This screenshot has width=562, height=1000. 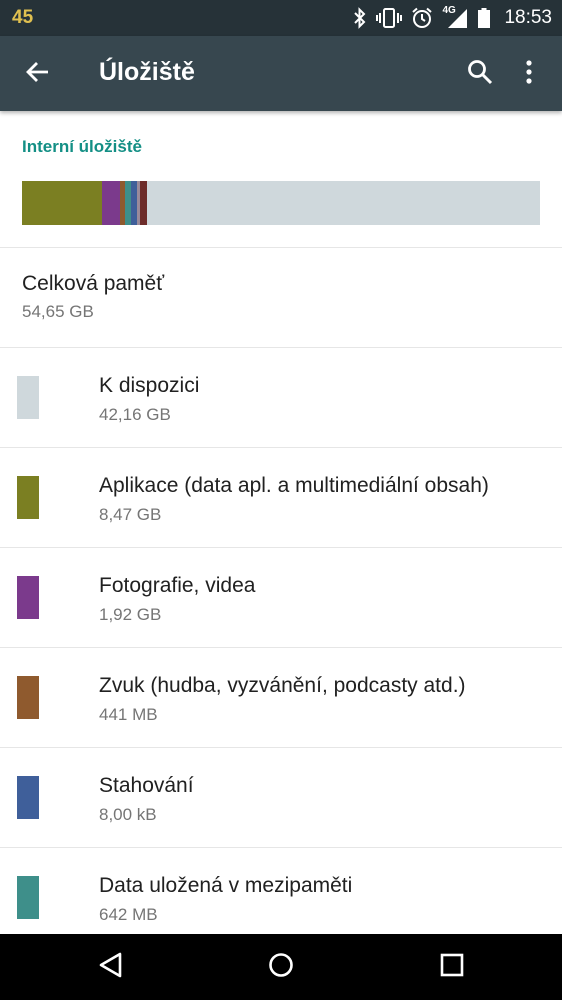 I want to click on vibrate-icon, so click(x=389, y=18).